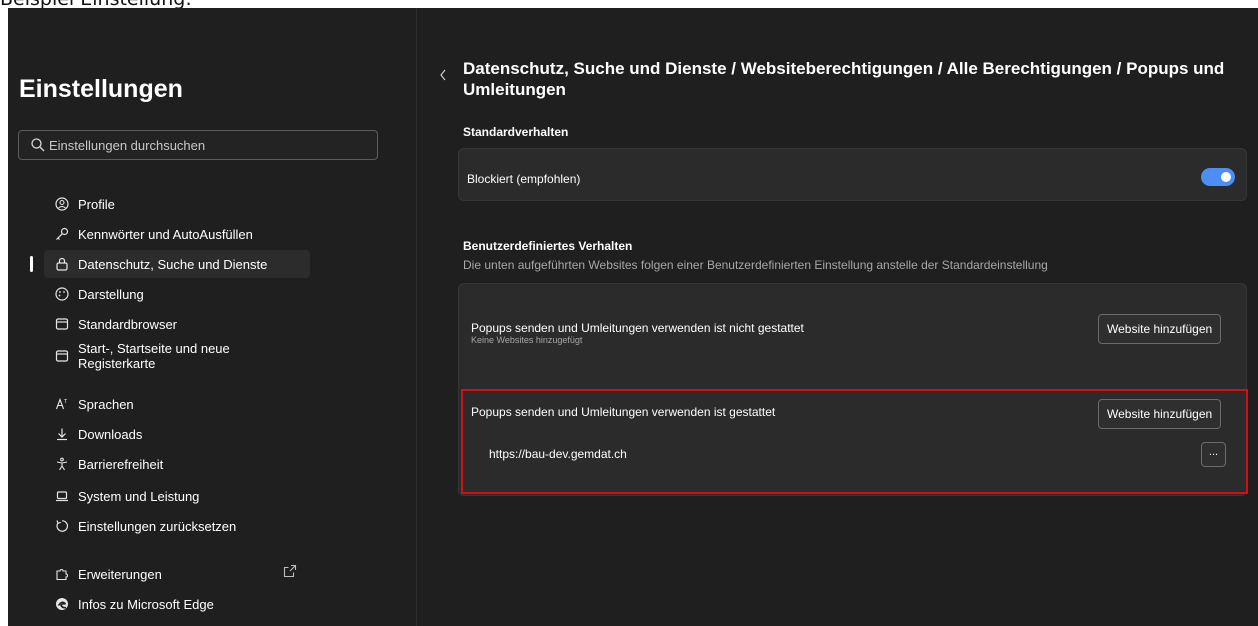 This screenshot has width=1258, height=626. I want to click on sidebar-item-downloads: Downloads, so click(177, 434).